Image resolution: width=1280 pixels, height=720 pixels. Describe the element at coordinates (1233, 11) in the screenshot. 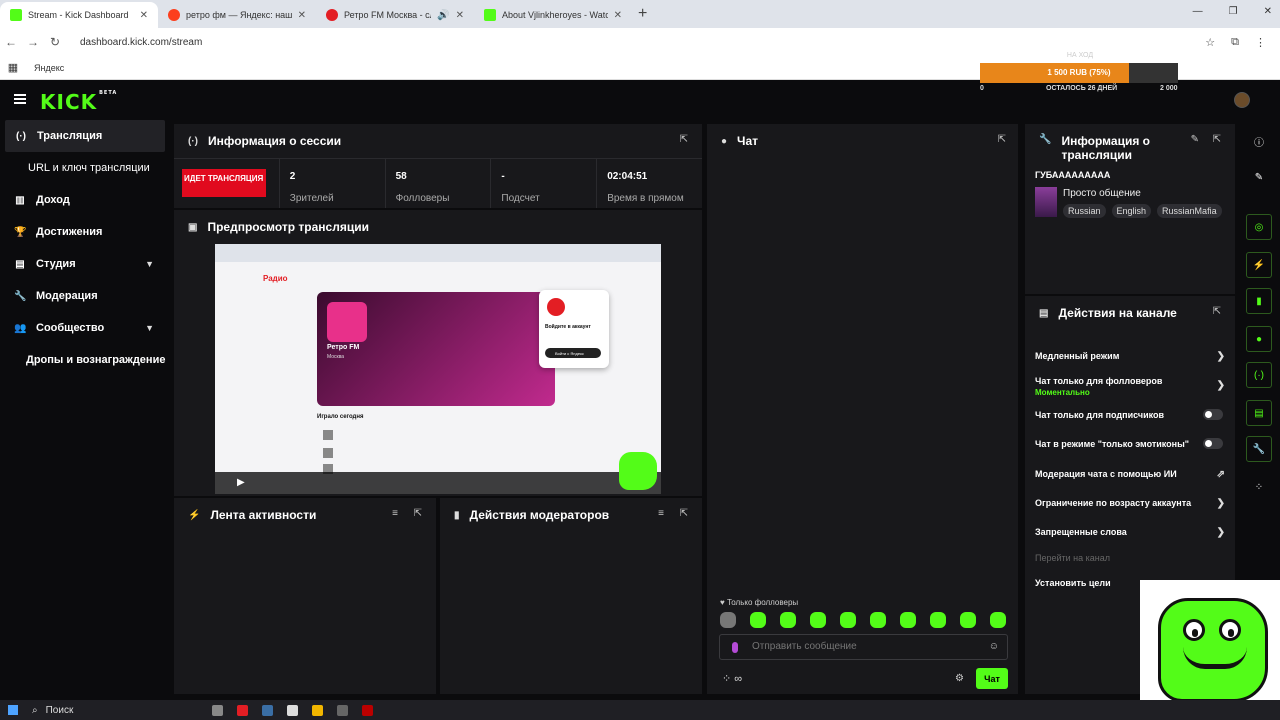

I see `maximize-icon: ❐` at that location.